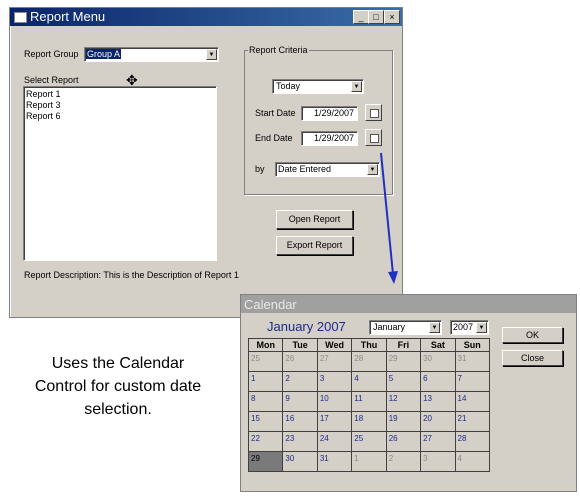 The image size is (580, 496). What do you see at coordinates (278, 50) in the screenshot?
I see `report-criteria-label: Report Criteria` at bounding box center [278, 50].